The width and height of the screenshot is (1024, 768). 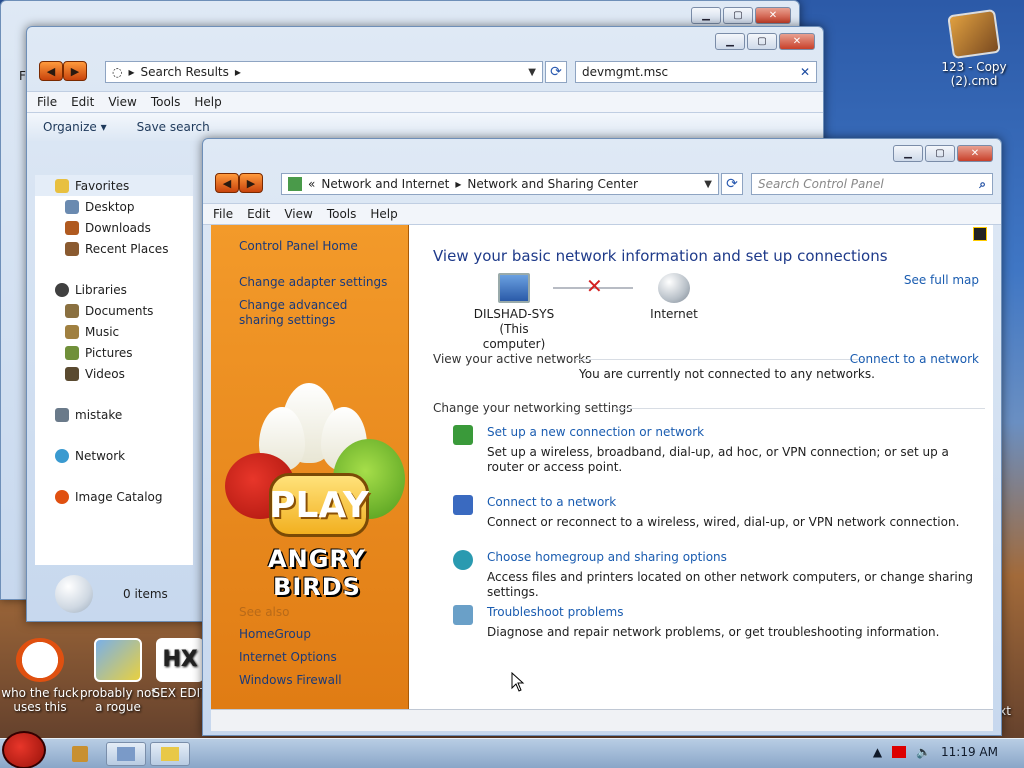 What do you see at coordinates (290, 680) in the screenshot?
I see `windows-firewall-link: Windows Firewall` at bounding box center [290, 680].